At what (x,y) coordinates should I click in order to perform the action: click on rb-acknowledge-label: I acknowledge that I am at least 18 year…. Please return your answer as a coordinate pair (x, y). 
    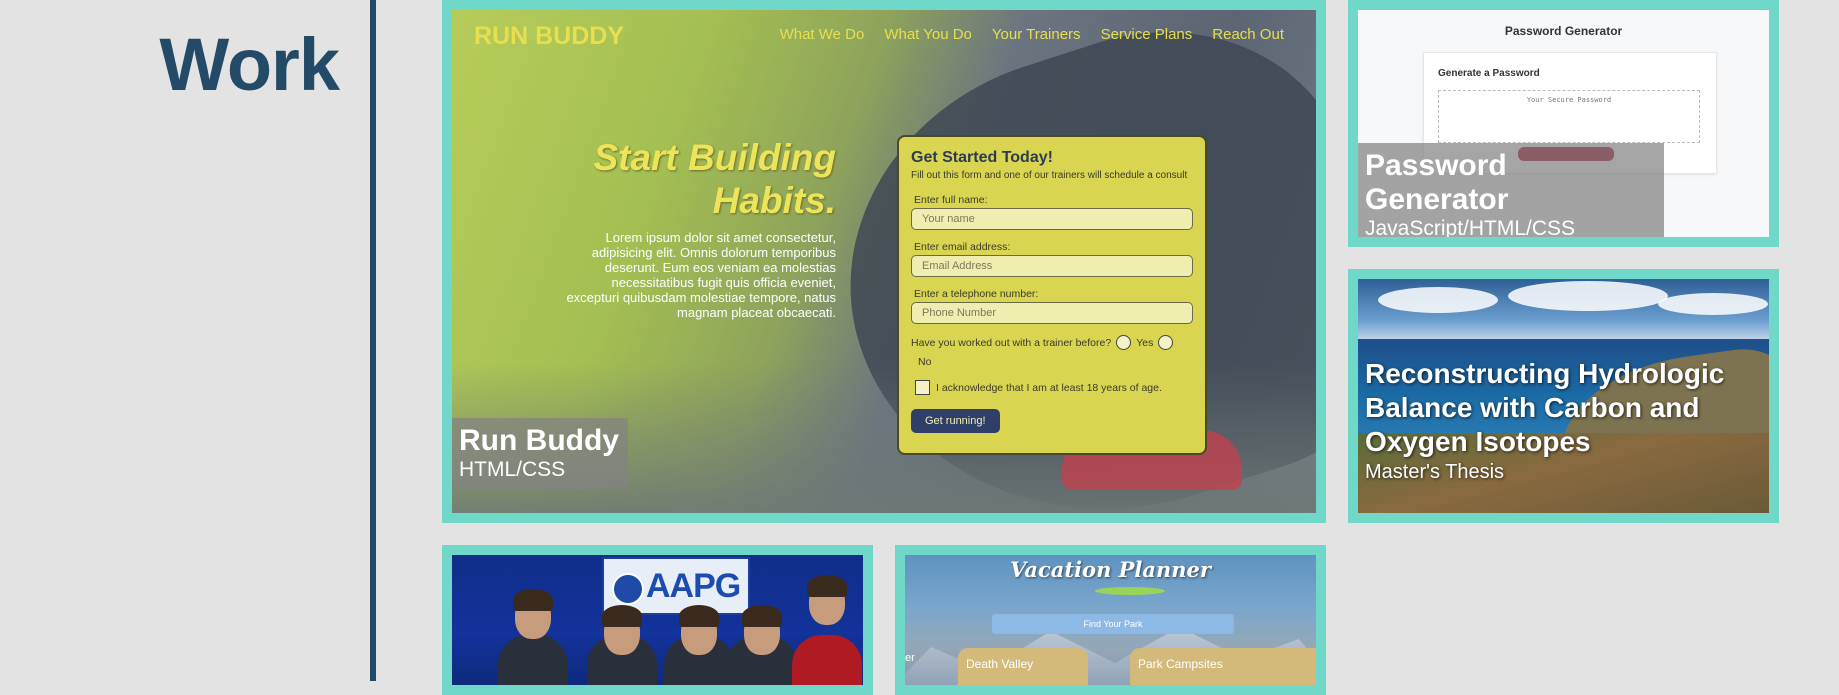
    Looking at the image, I should click on (1049, 387).